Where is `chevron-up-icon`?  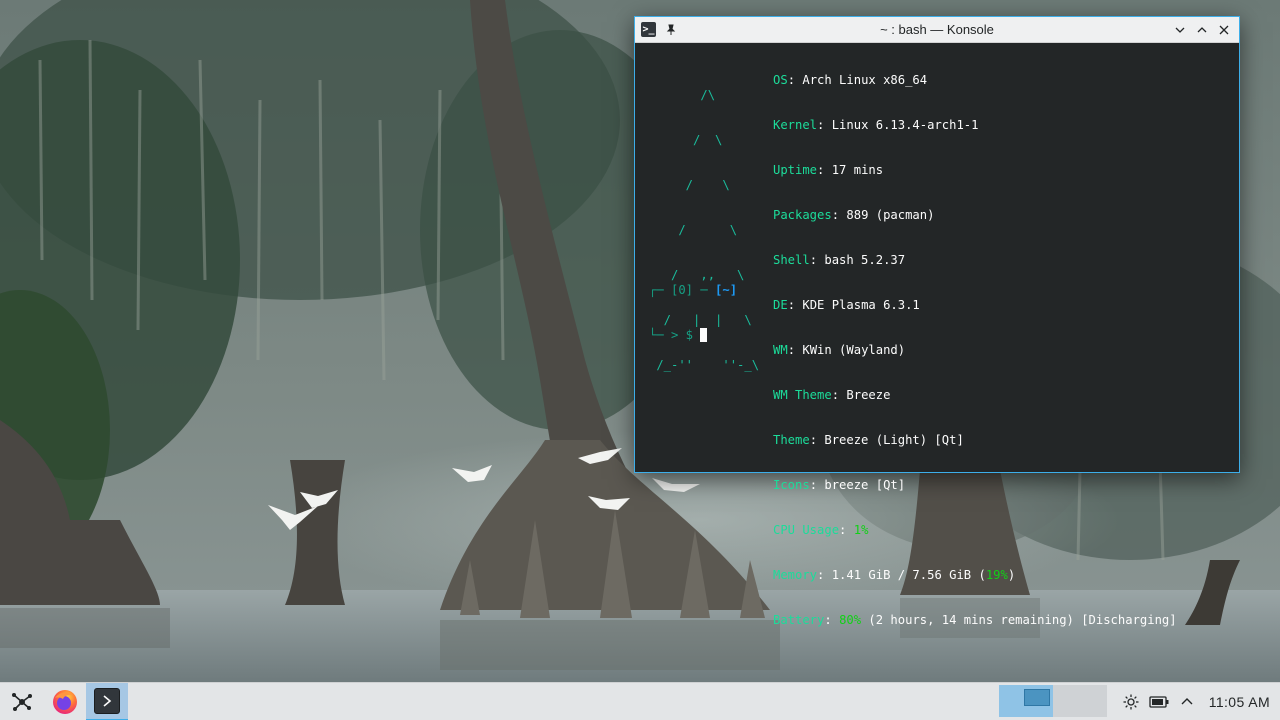 chevron-up-icon is located at coordinates (1202, 29).